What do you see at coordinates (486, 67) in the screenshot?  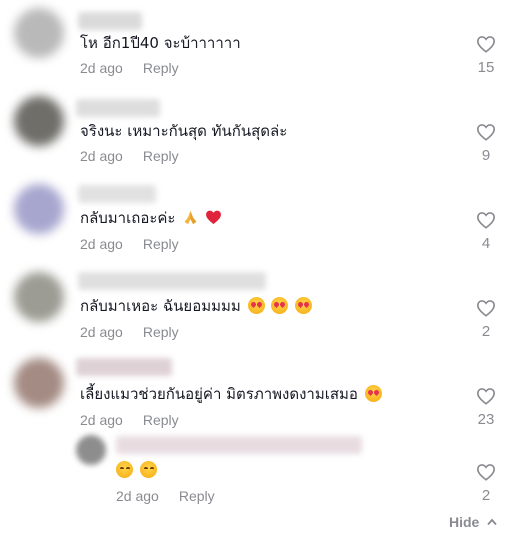 I see `like-count: 15` at bounding box center [486, 67].